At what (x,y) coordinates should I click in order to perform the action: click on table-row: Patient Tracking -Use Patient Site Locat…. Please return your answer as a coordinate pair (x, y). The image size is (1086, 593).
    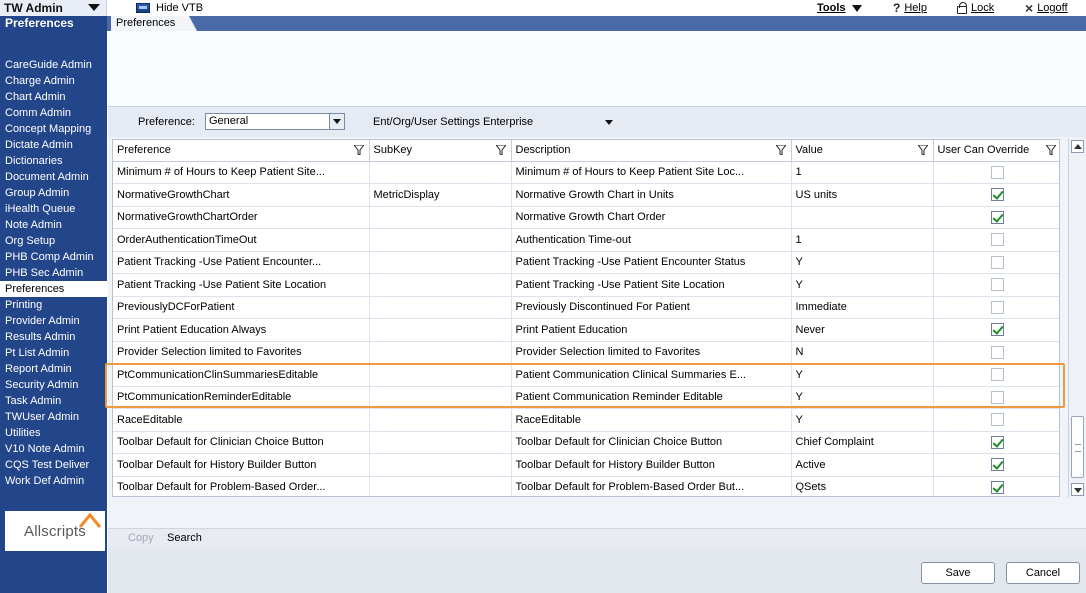
    Looking at the image, I should click on (586, 285).